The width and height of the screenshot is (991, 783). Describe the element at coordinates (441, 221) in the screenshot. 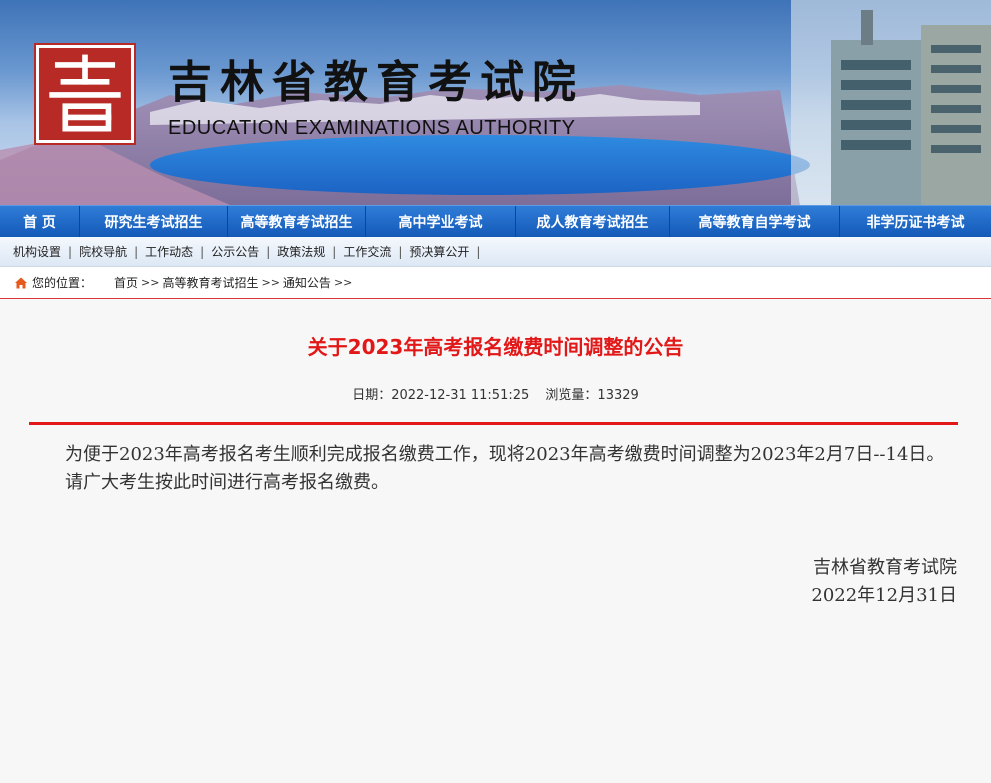

I see `nav-item-high-school: 高中学业考试` at that location.